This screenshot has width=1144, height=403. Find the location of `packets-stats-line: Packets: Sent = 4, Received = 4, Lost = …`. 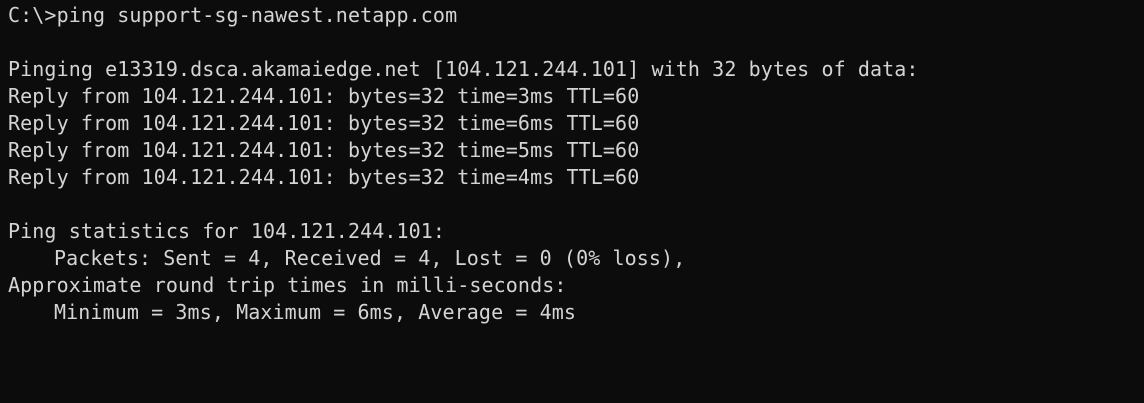

packets-stats-line: Packets: Sent = 4, Received = 4, Lost = … is located at coordinates (370, 258).